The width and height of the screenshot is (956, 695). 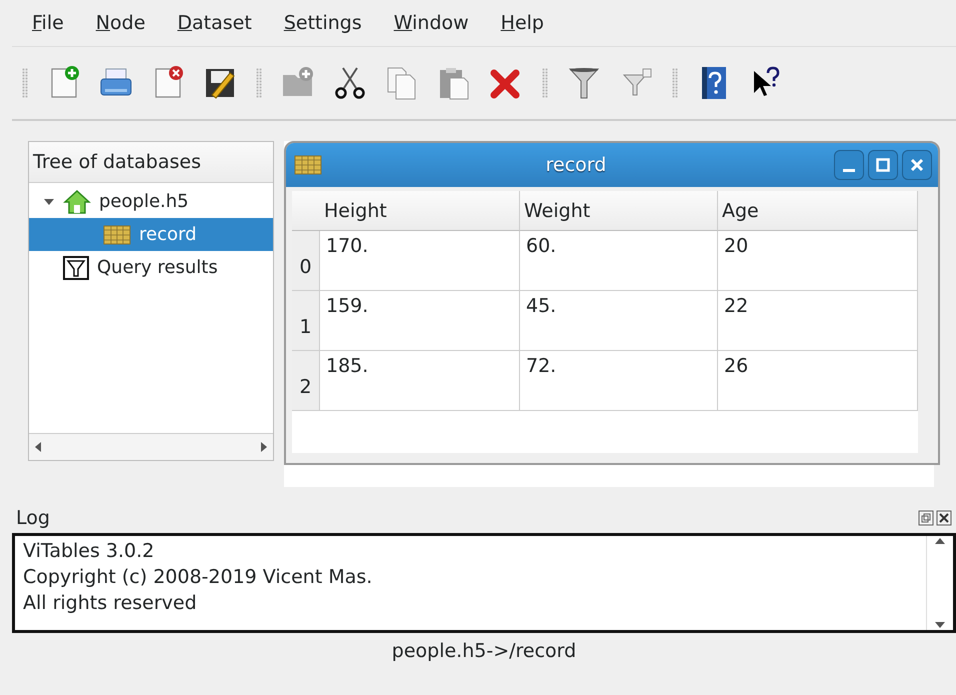 What do you see at coordinates (940, 541) in the screenshot?
I see `scroll-up-icon` at bounding box center [940, 541].